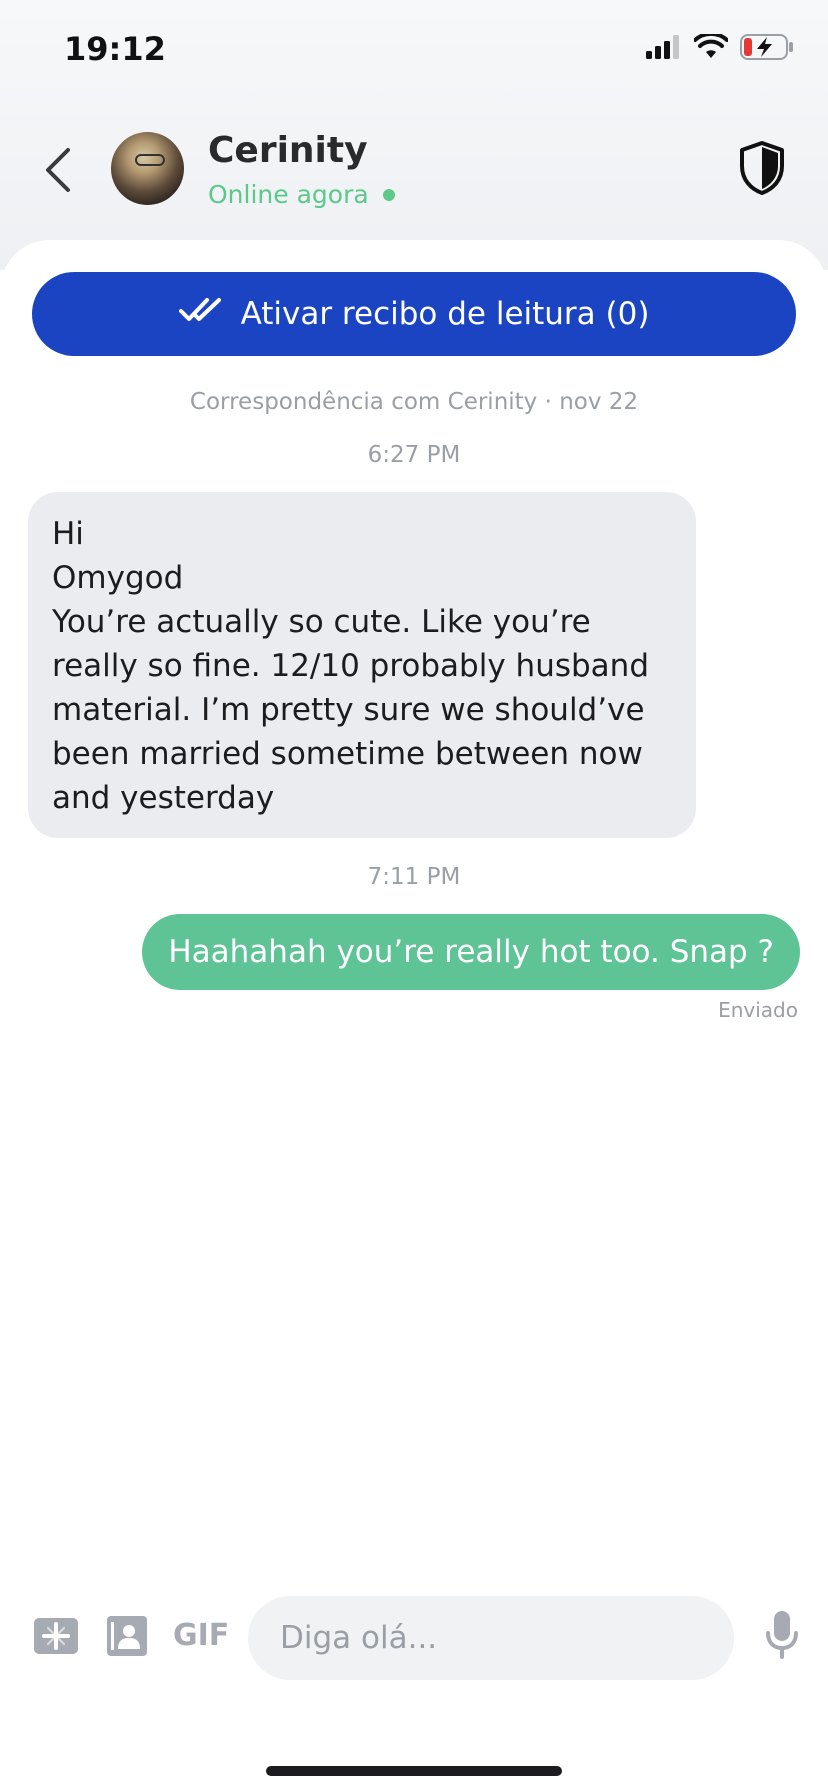 The image size is (828, 1792). I want to click on wifi-icon, so click(711, 47).